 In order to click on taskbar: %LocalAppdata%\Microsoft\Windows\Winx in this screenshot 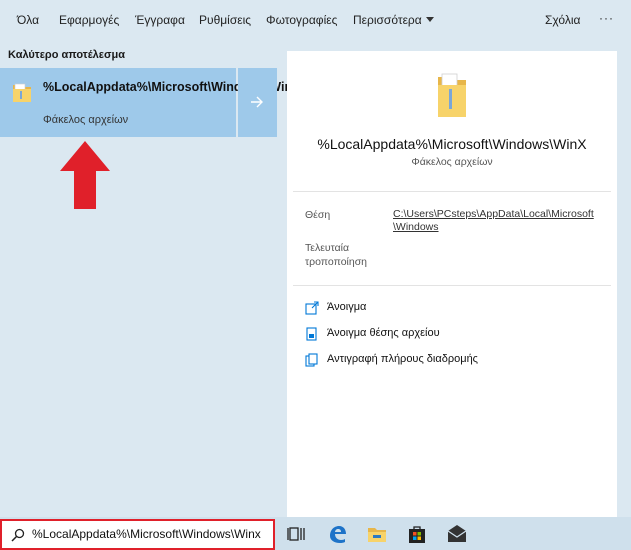, I will do `click(315, 533)`.